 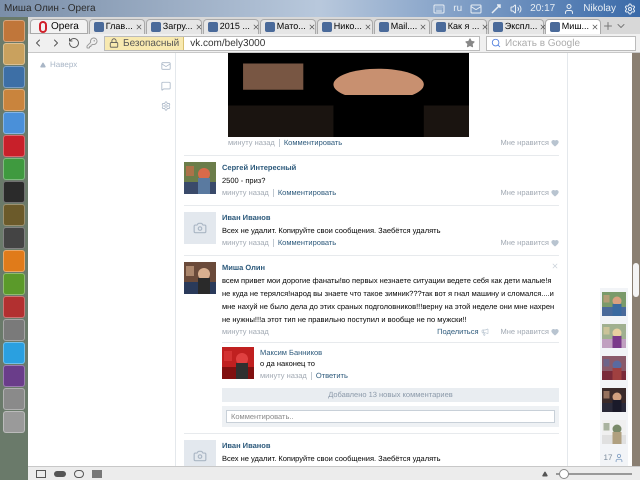 I want to click on star-icon, so click(x=470, y=43).